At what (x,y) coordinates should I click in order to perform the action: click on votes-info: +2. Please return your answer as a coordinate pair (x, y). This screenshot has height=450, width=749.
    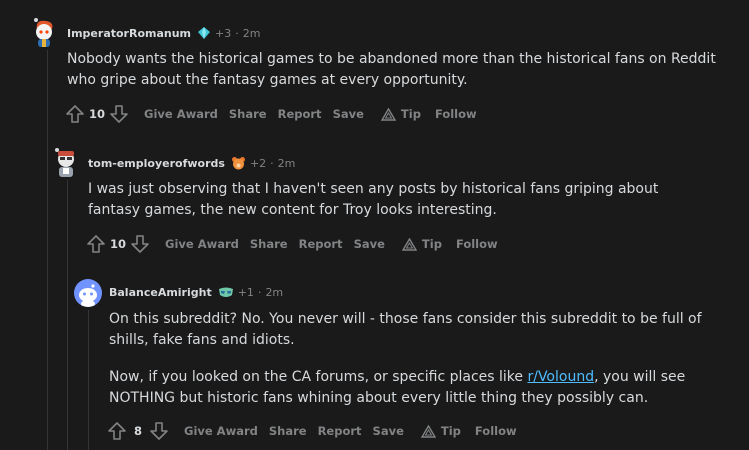
    Looking at the image, I should click on (258, 163).